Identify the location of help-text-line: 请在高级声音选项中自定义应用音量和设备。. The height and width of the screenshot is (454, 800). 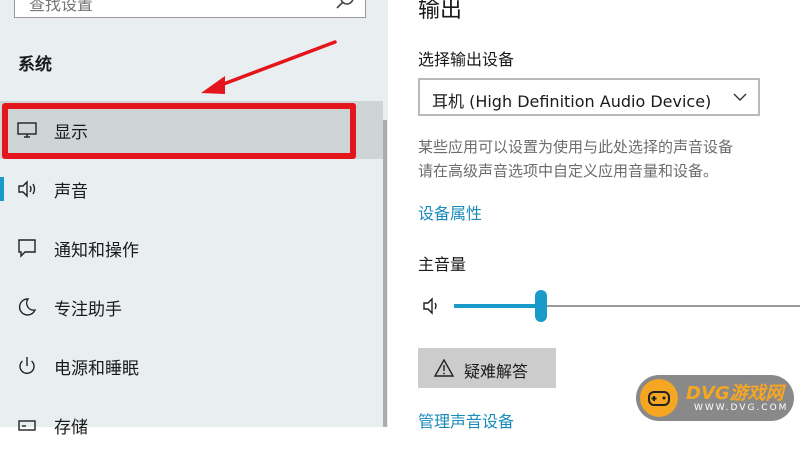
(609, 171).